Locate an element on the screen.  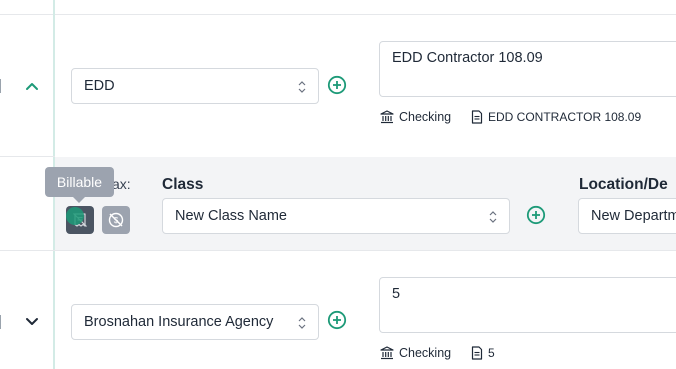
band-top-divider is located at coordinates (27, 156).